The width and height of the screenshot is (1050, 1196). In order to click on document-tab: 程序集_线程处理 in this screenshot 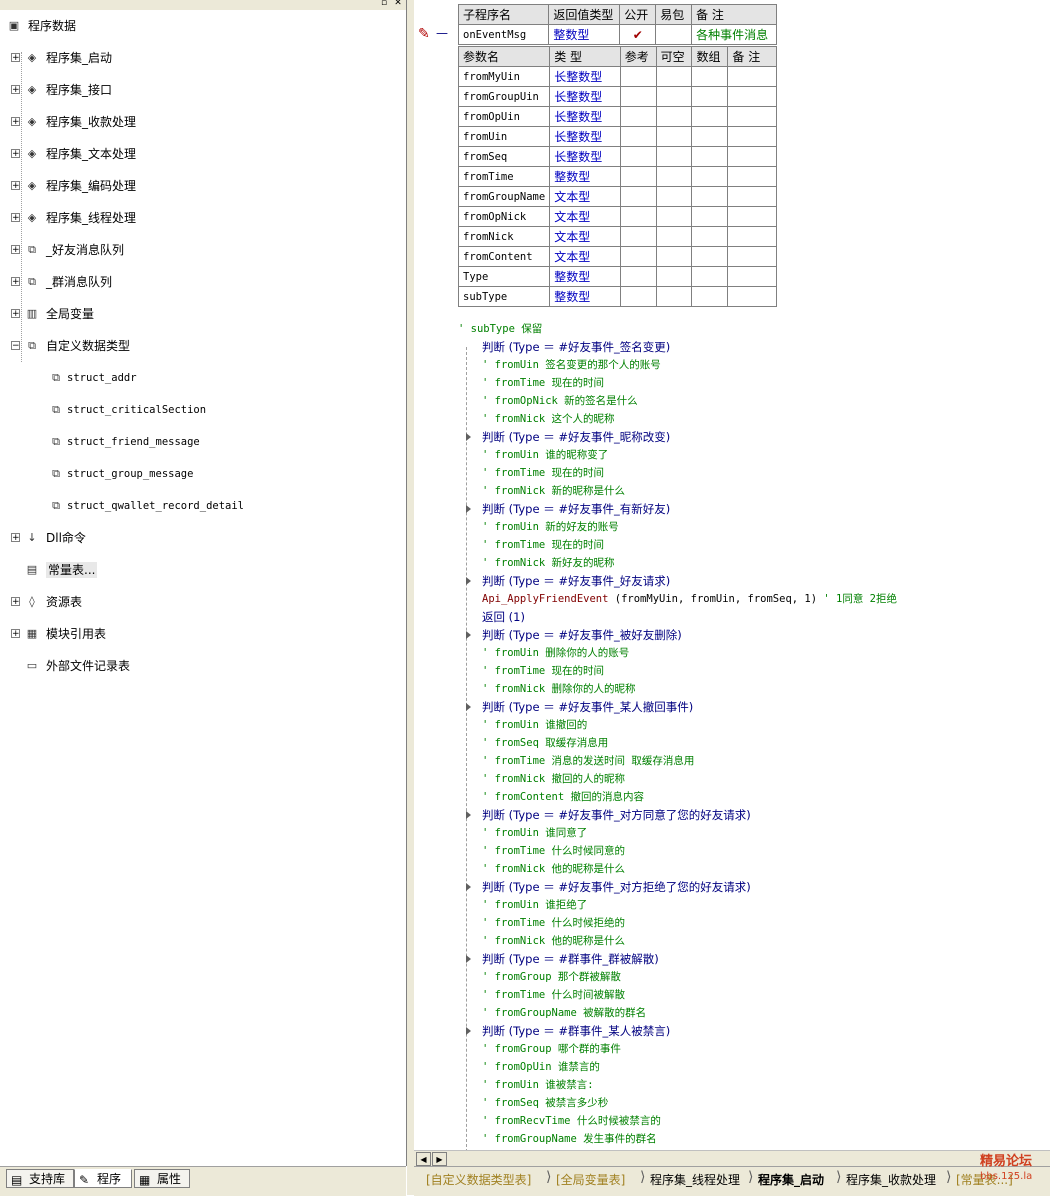, I will do `click(695, 1180)`.